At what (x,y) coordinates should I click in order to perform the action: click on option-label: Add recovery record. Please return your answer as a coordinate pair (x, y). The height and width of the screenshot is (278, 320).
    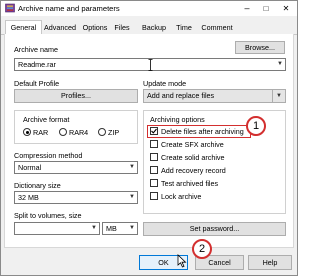
    Looking at the image, I should click on (193, 170).